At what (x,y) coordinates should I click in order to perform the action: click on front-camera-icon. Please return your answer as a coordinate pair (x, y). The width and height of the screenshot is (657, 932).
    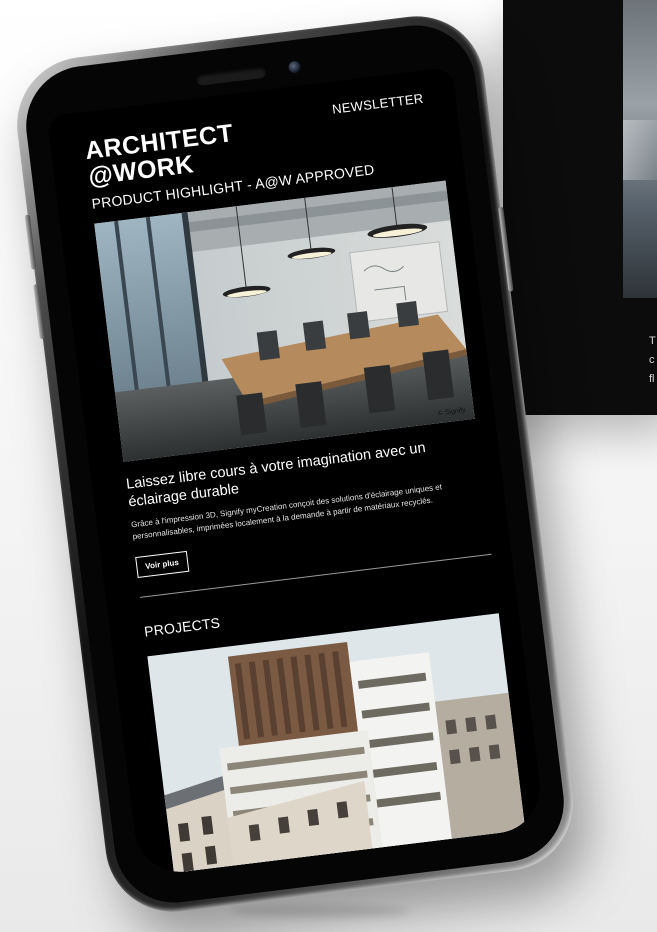
    Looking at the image, I should click on (294, 67).